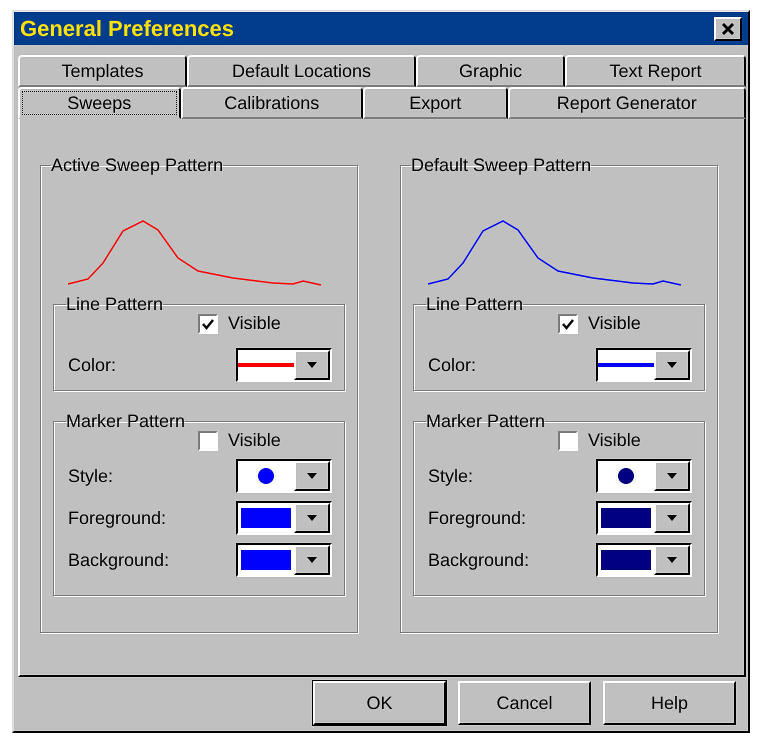 This screenshot has height=733, width=758. Describe the element at coordinates (435, 103) in the screenshot. I see `tab: Export` at that location.